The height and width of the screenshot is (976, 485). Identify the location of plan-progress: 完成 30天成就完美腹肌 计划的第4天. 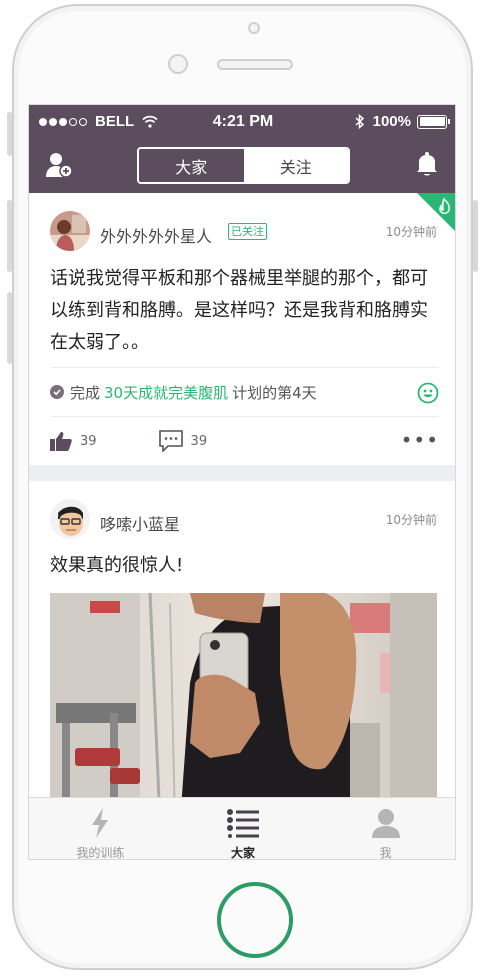
(244, 392).